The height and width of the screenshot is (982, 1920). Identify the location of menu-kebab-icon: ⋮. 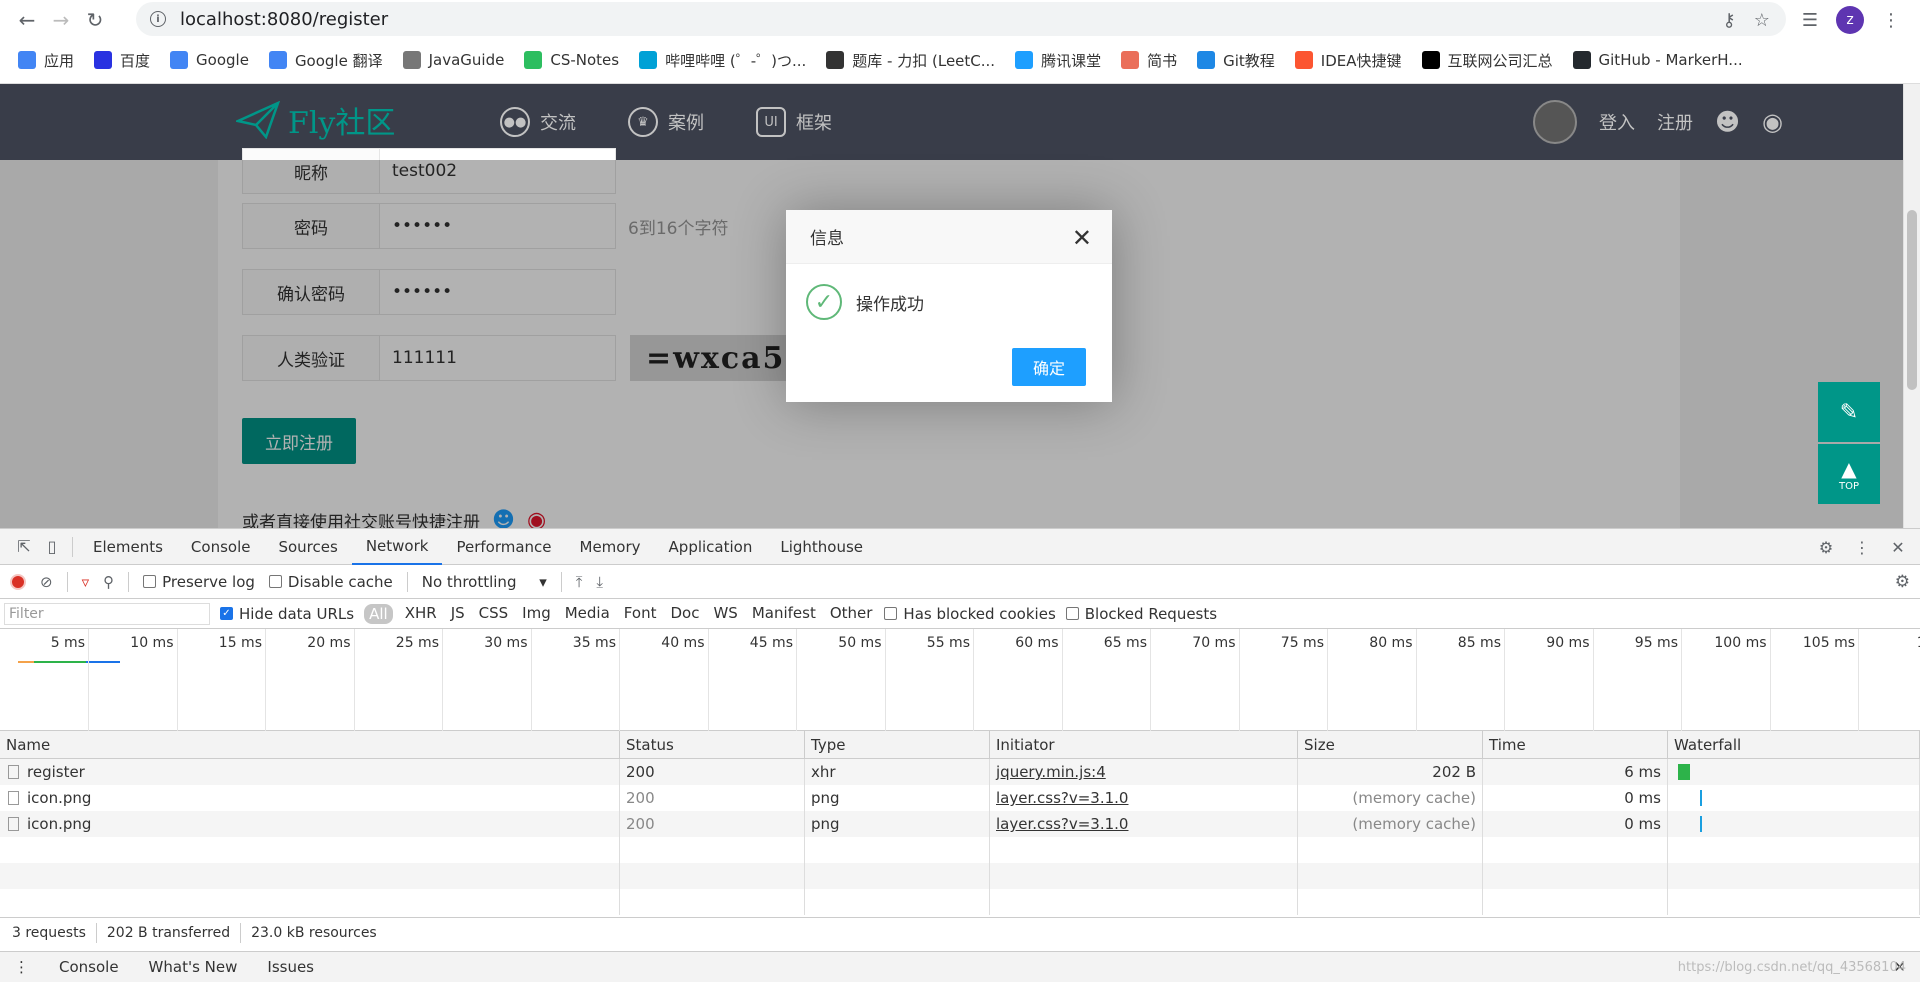
(1891, 20).